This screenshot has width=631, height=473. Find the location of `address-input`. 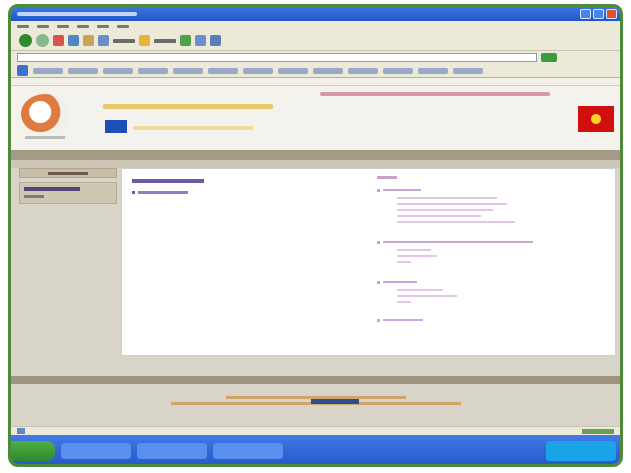

address-input is located at coordinates (277, 57).